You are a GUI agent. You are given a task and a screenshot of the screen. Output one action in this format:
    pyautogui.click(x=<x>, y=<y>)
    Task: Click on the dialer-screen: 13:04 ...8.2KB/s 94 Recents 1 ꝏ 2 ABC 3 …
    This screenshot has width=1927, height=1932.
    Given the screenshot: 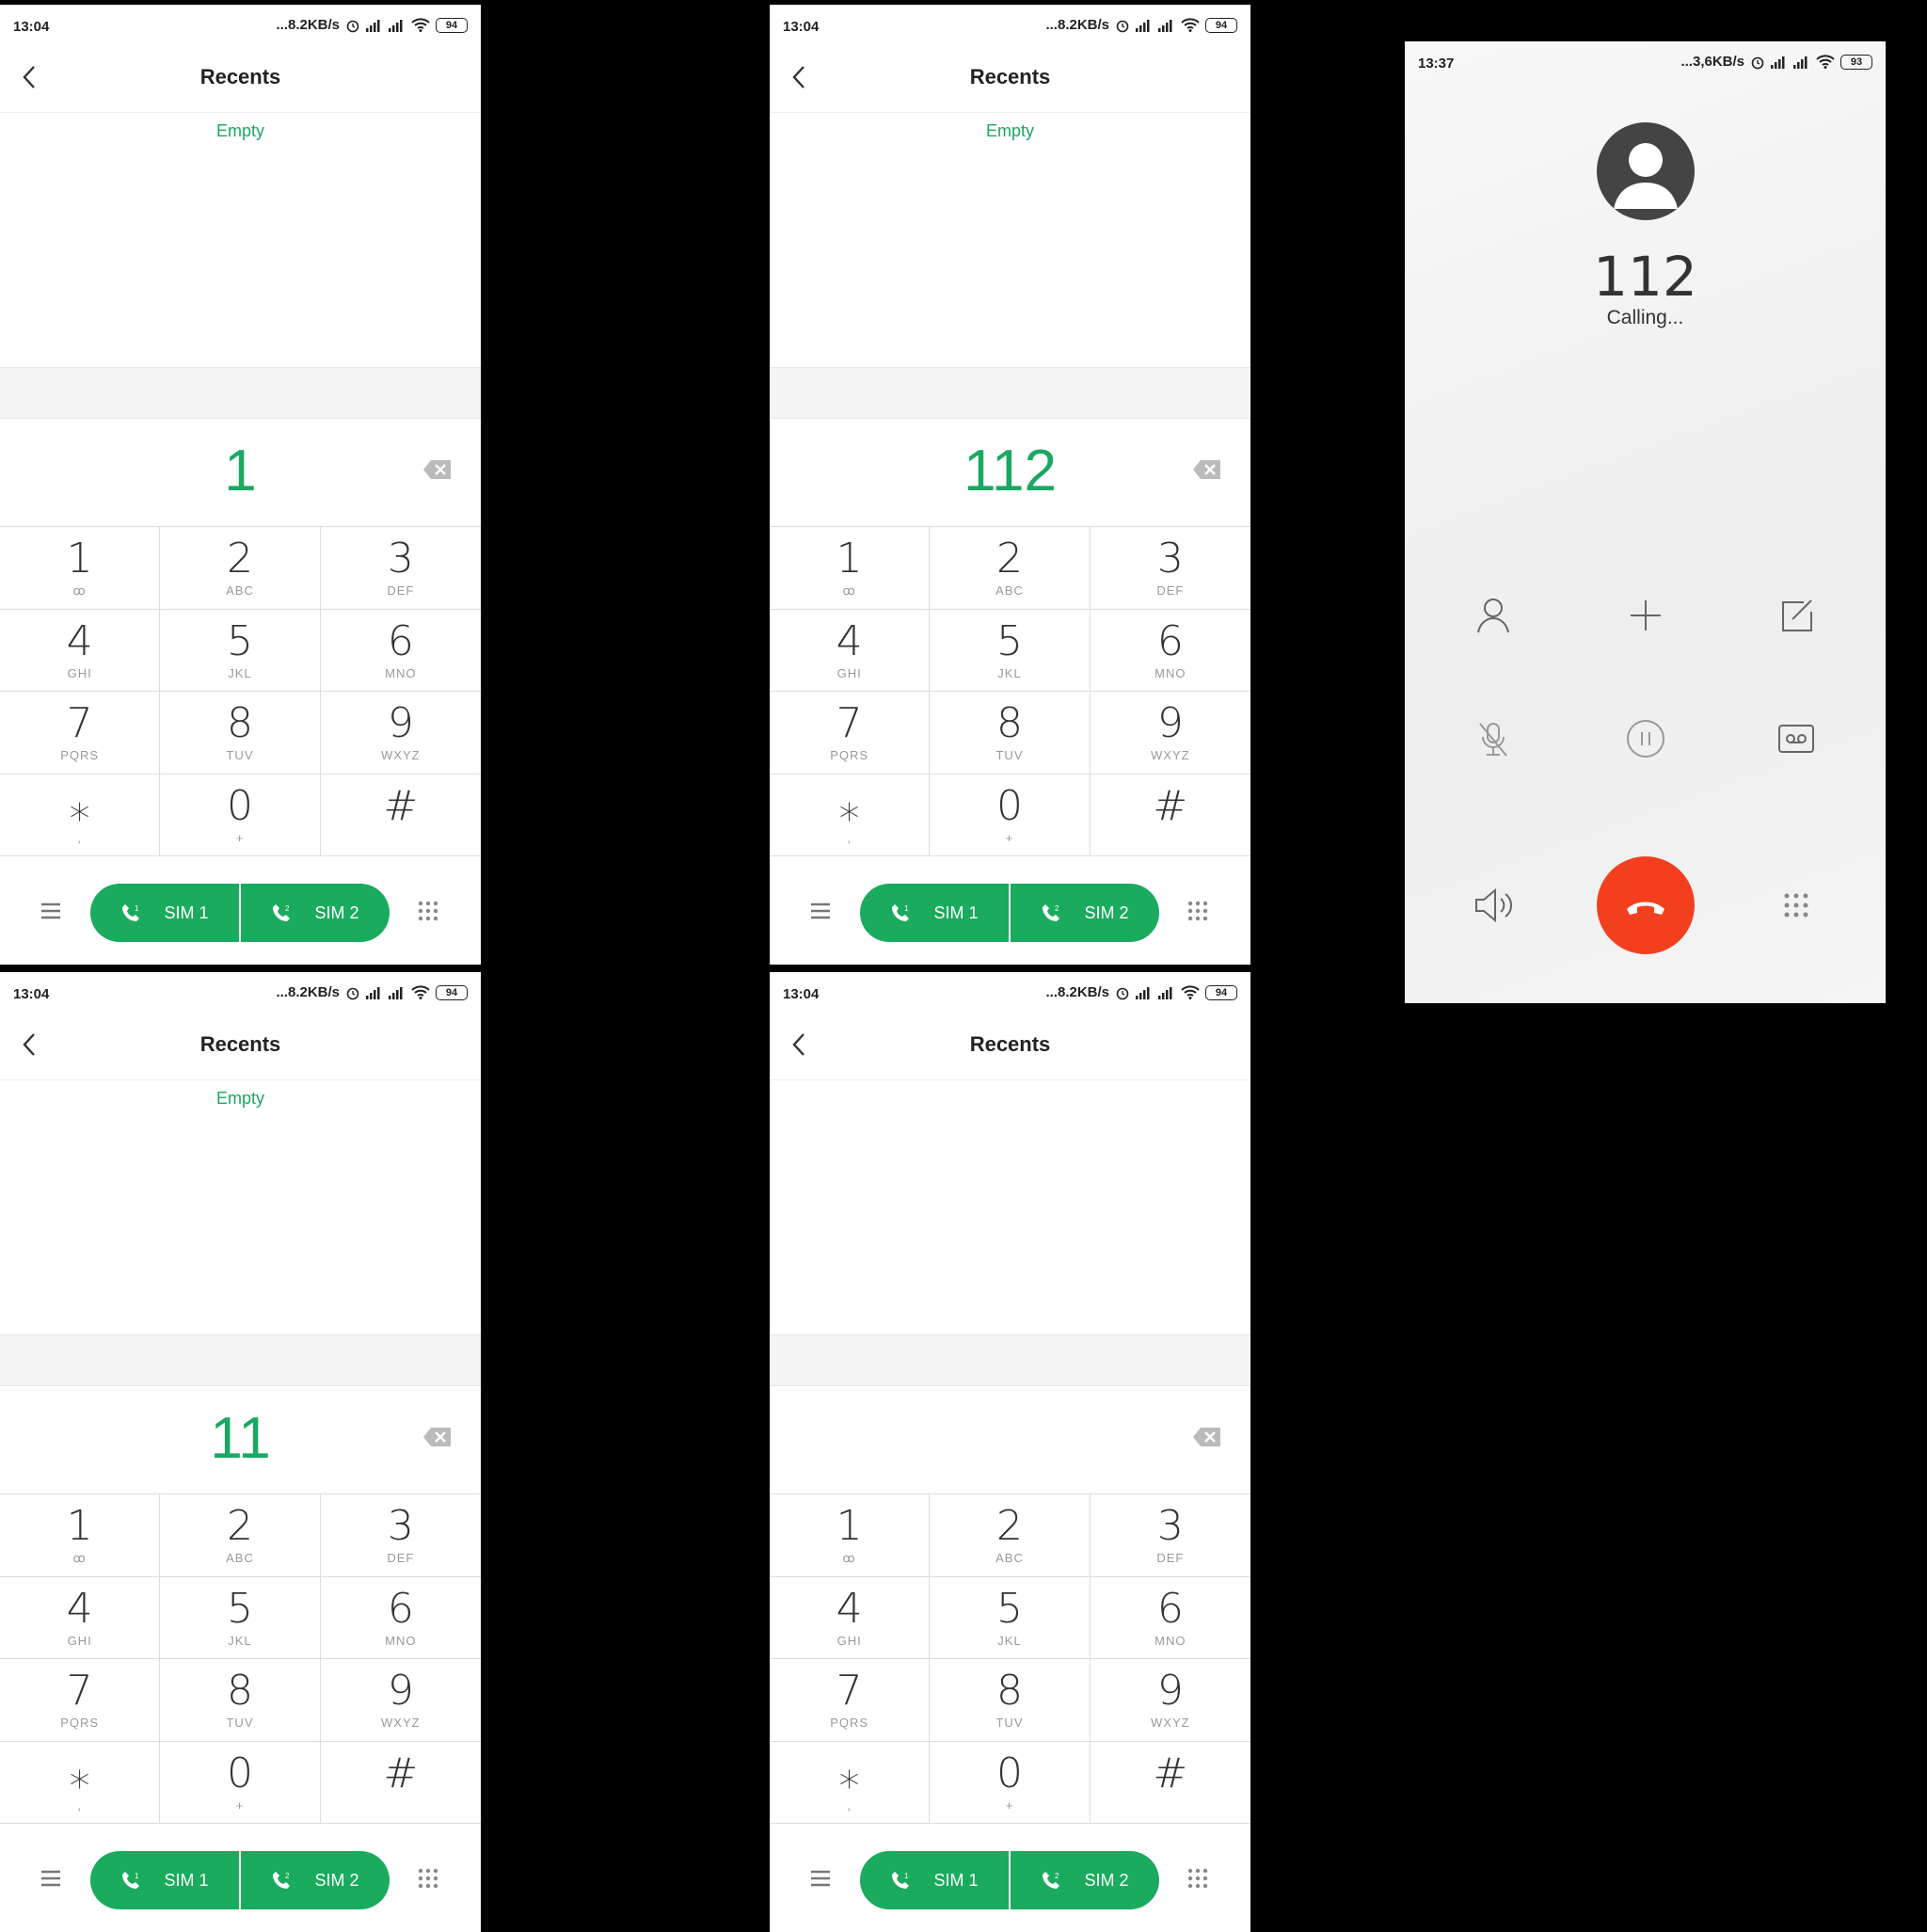 What is the action you would take?
    pyautogui.click(x=1010, y=1452)
    